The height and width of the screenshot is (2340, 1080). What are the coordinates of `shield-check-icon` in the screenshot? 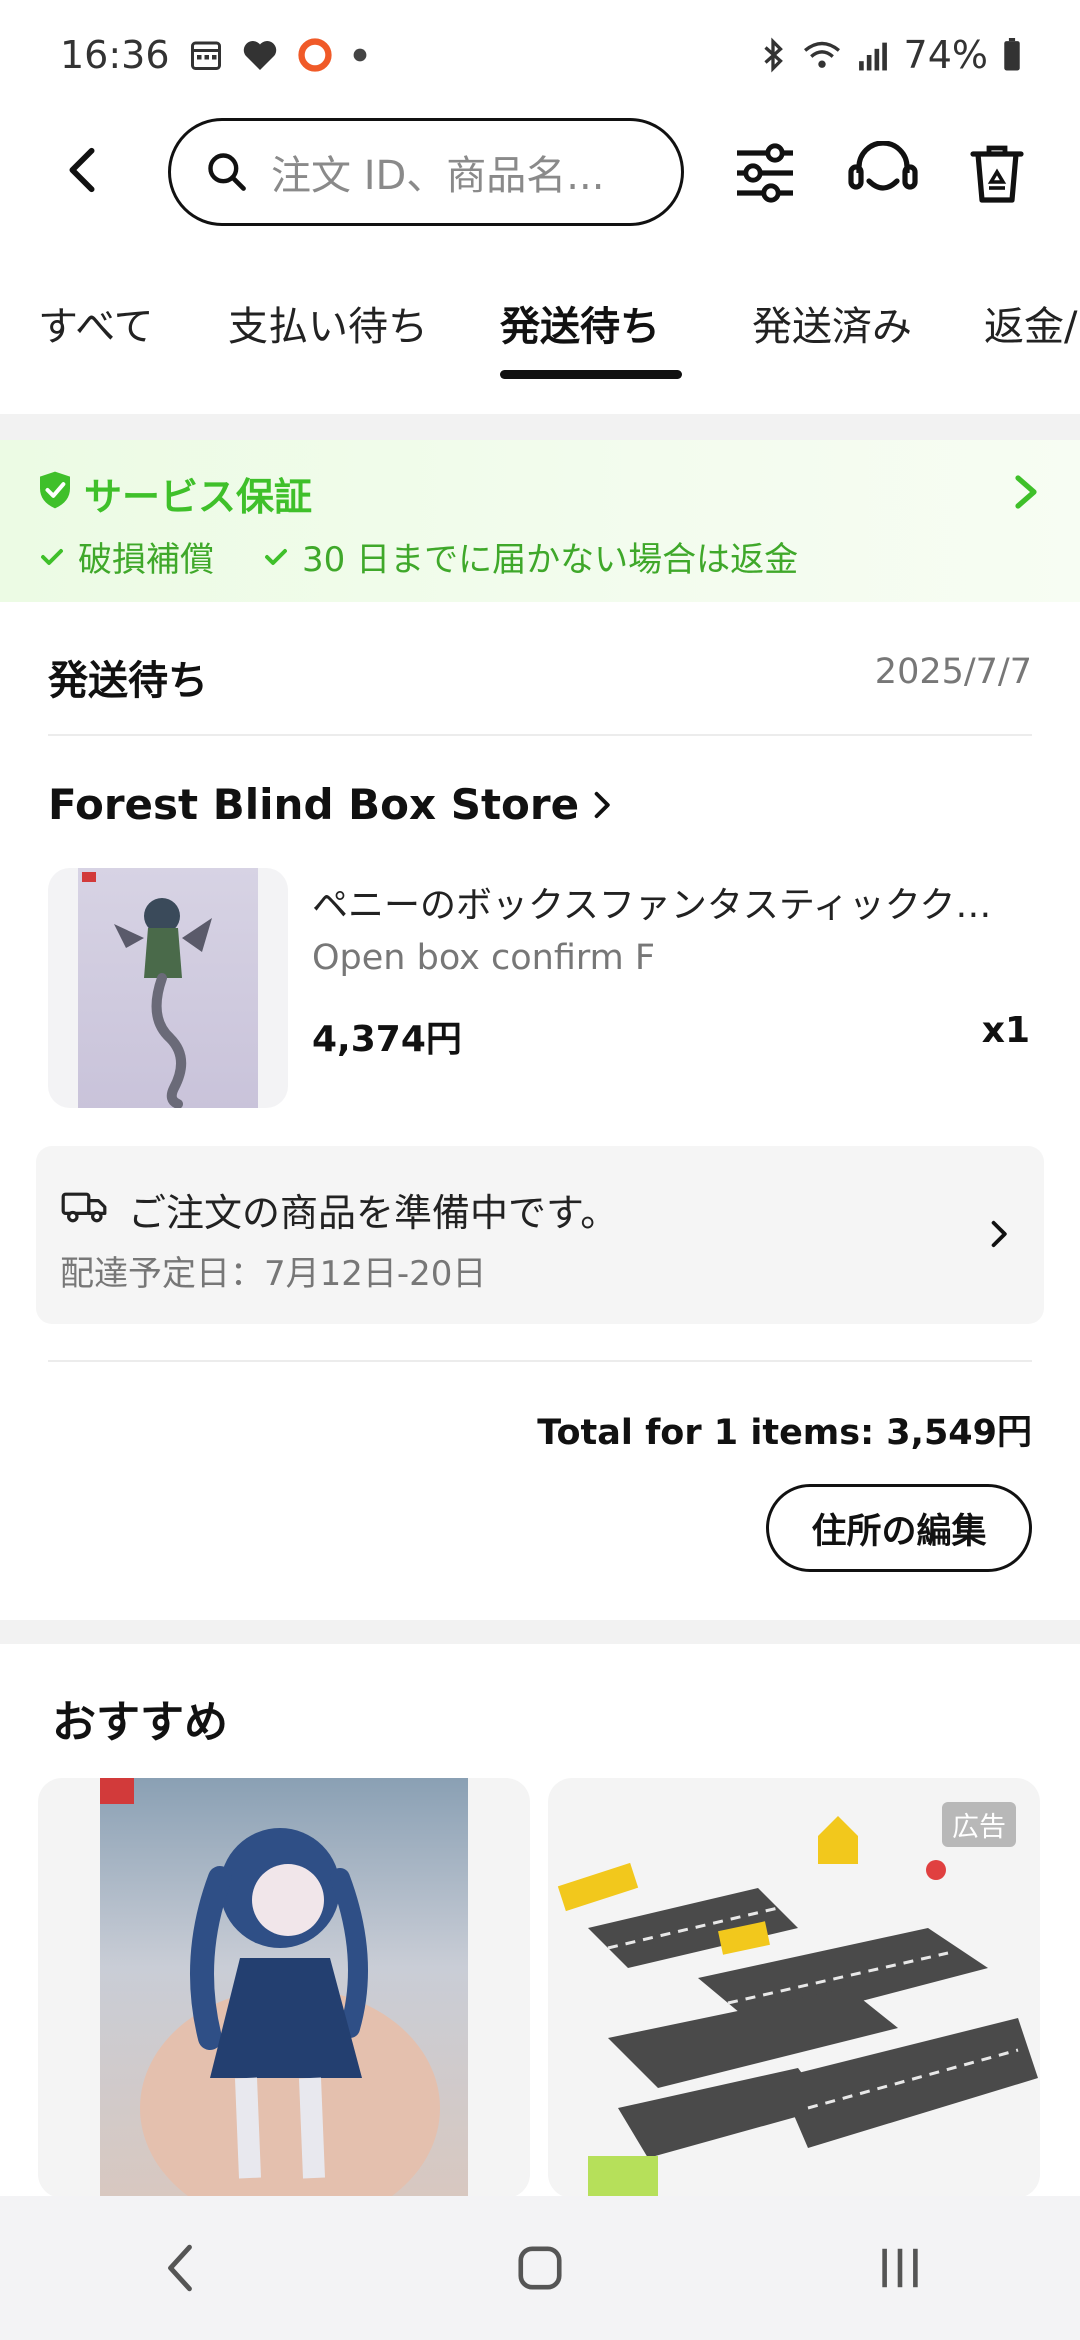 It's located at (55, 490).